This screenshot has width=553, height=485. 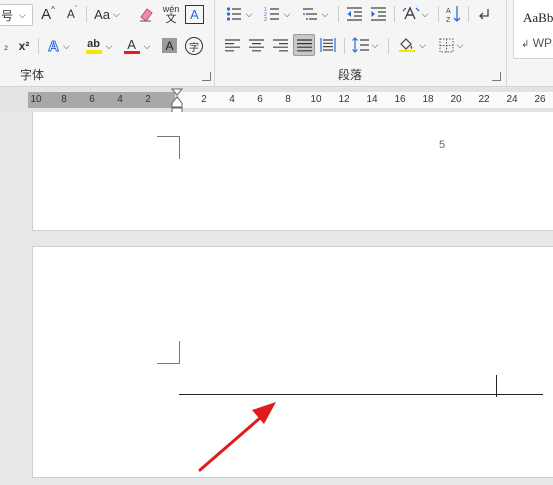 I want to click on shrink-font-icon: A, so click(x=70, y=14).